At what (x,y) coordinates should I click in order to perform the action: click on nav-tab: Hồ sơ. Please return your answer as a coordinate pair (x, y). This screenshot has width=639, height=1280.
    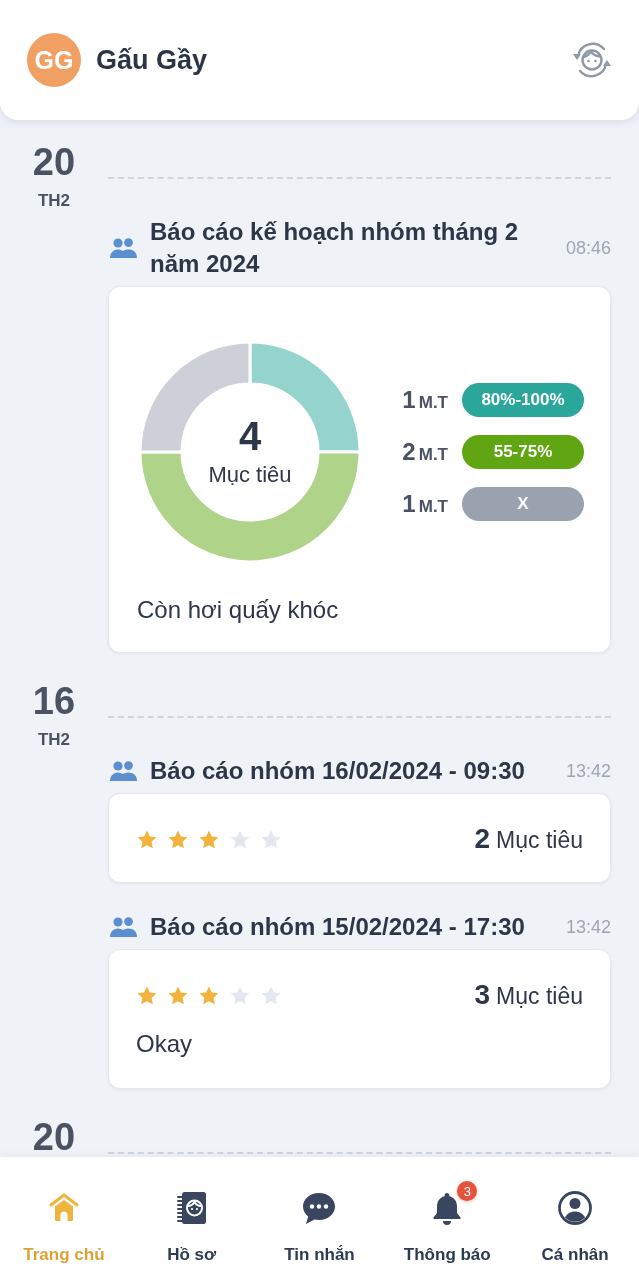
    Looking at the image, I should click on (191, 1218).